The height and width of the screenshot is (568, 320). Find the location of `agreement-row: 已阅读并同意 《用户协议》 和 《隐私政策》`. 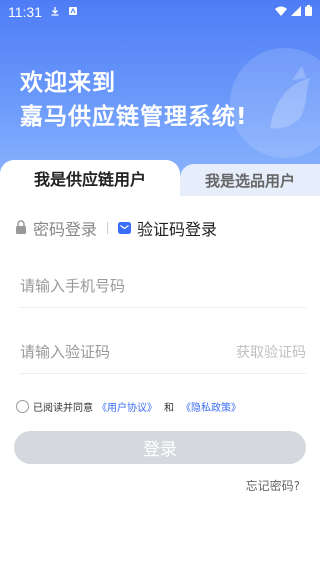

agreement-row: 已阅读并同意 《用户协议》 和 《隐私政策》 is located at coordinates (128, 406).